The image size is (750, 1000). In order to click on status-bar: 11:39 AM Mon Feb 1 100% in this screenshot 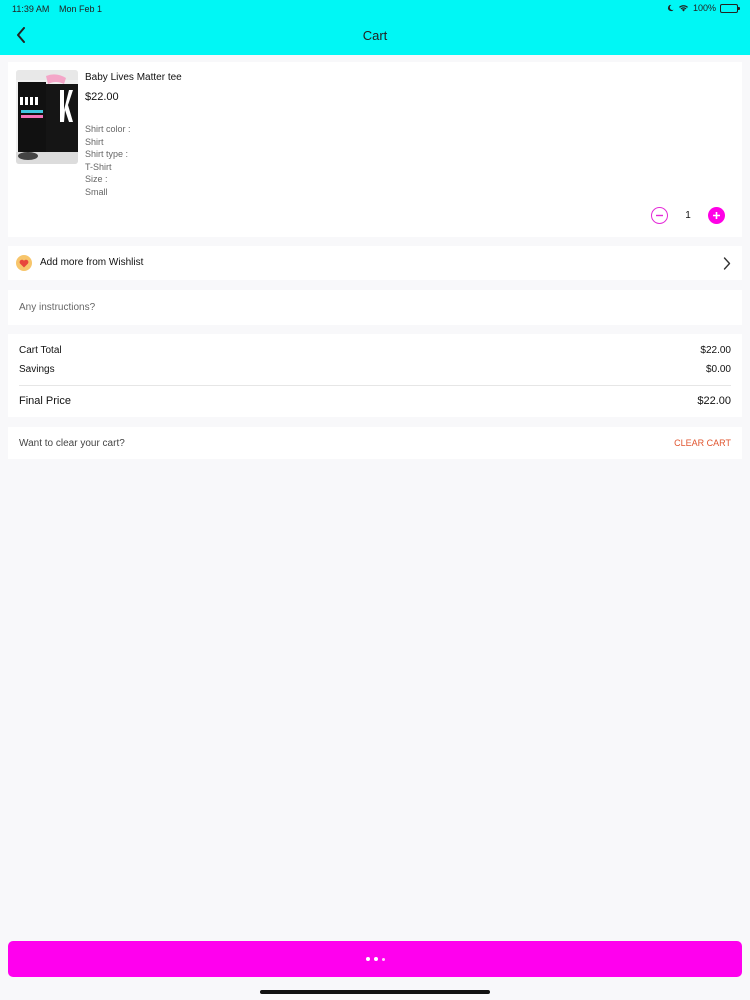, I will do `click(375, 9)`.